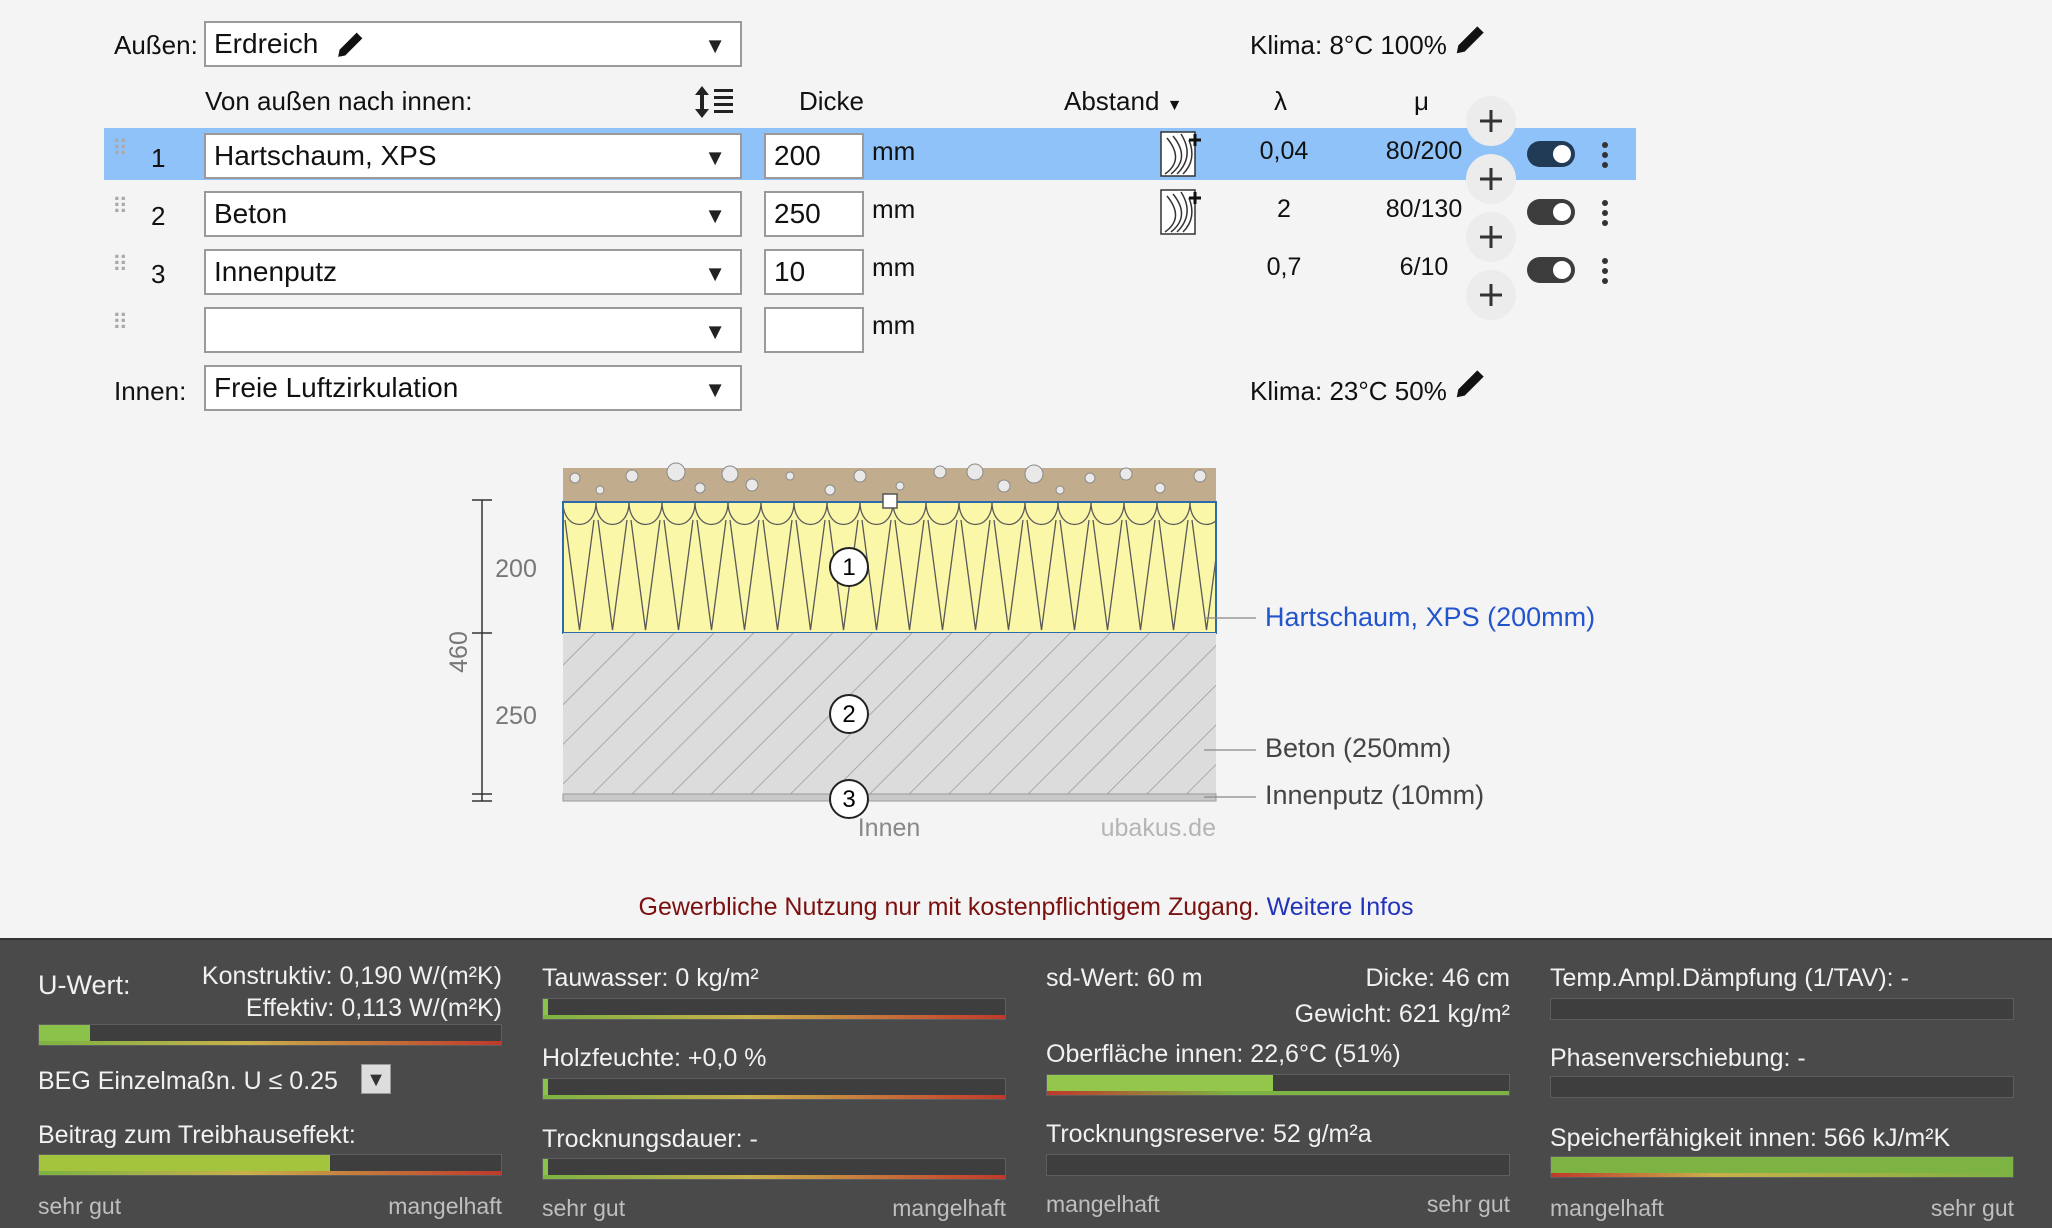 The height and width of the screenshot is (1228, 2052). What do you see at coordinates (650, 978) in the screenshot?
I see `tauwasser-label: Tauwasser: 0 kg/m²` at bounding box center [650, 978].